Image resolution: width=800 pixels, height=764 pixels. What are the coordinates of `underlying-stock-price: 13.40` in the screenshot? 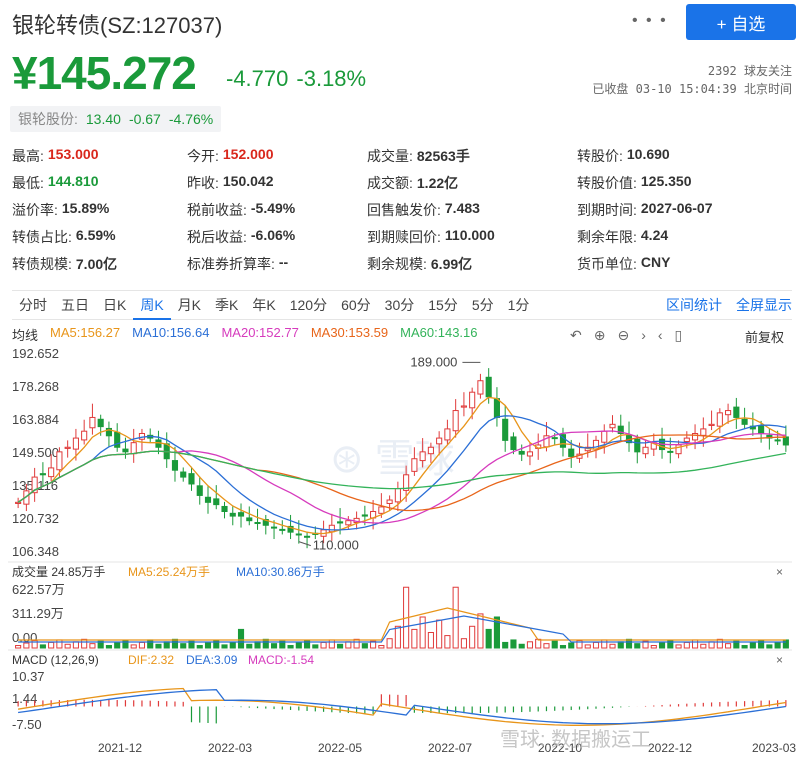 It's located at (103, 119).